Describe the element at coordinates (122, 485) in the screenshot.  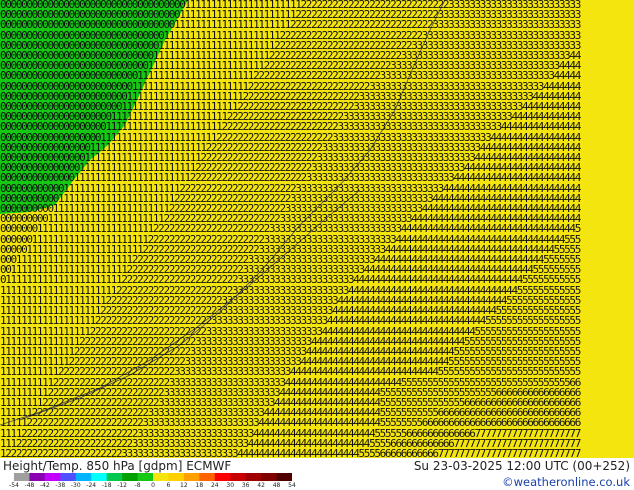
I see `scale-tick-label: -12` at that location.